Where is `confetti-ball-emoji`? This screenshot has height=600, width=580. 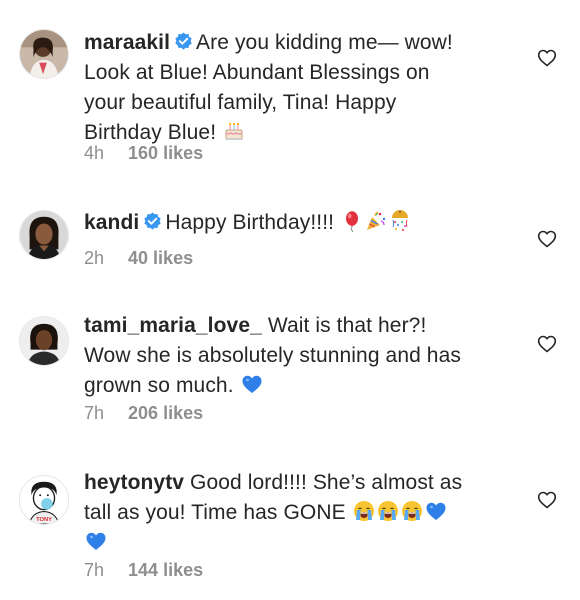 confetti-ball-emoji is located at coordinates (400, 221).